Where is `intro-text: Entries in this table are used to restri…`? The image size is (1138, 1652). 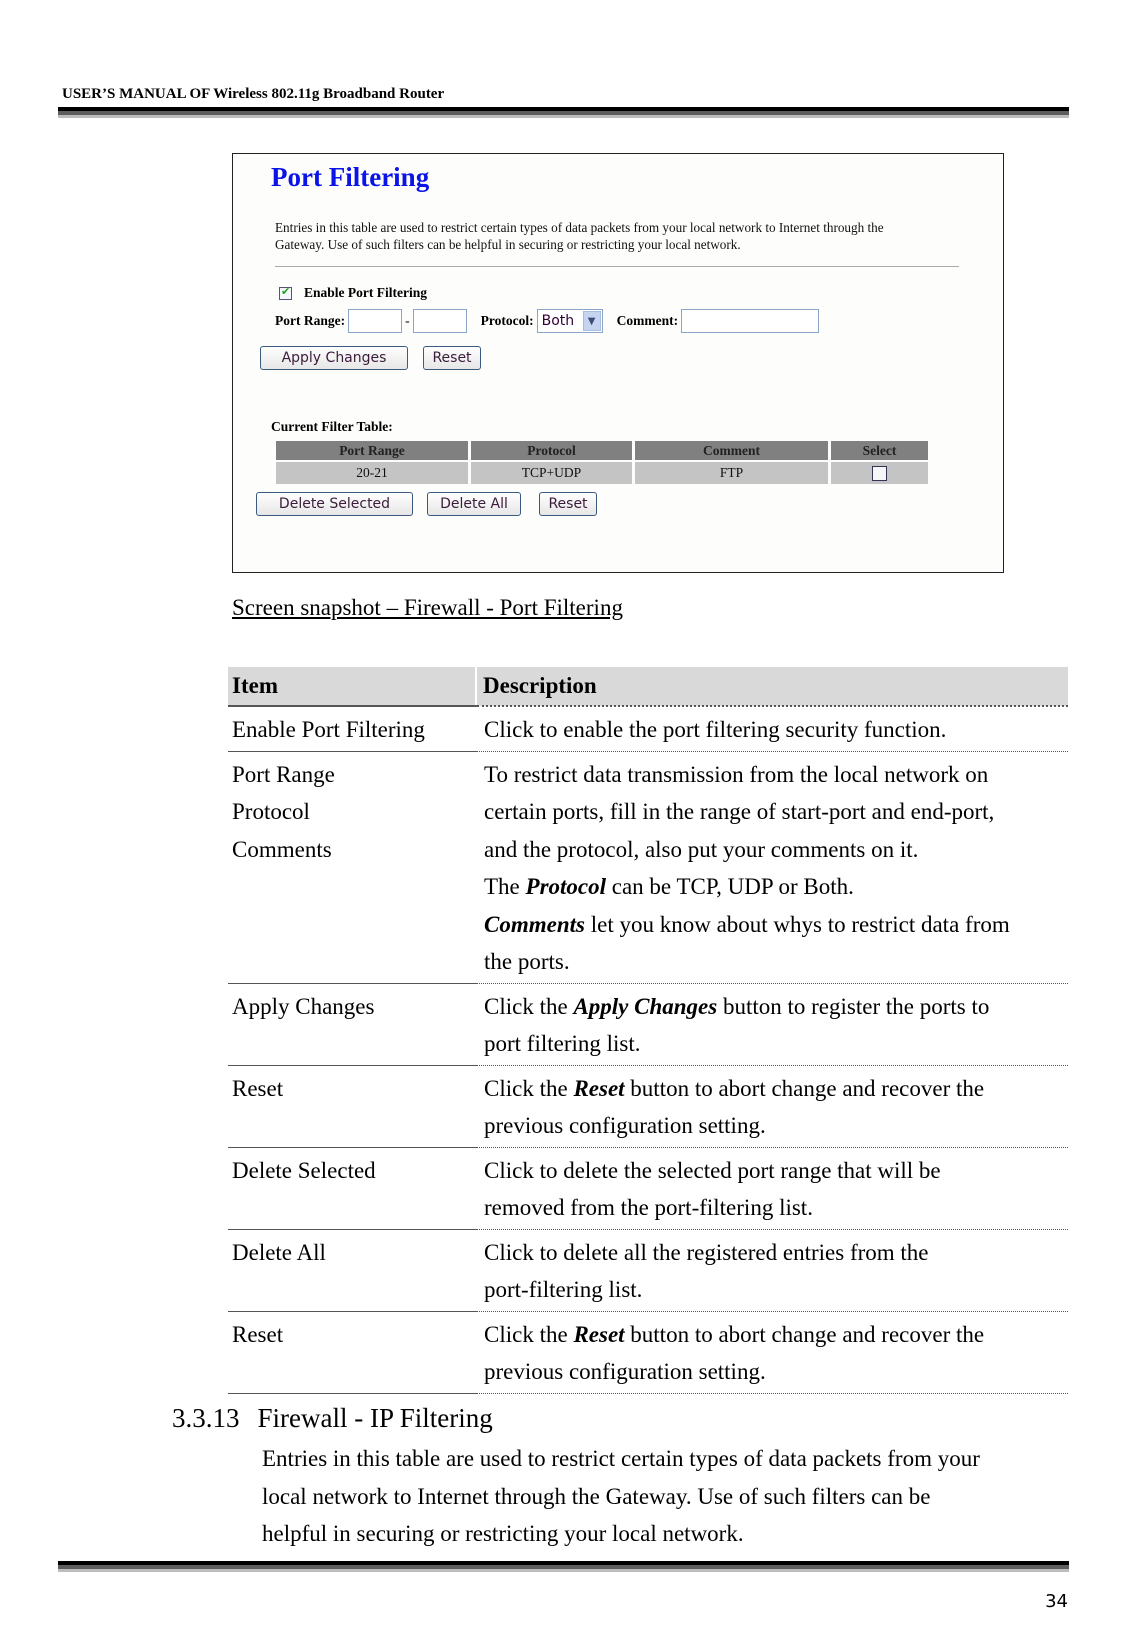 intro-text: Entries in this table are used to restri… is located at coordinates (579, 236).